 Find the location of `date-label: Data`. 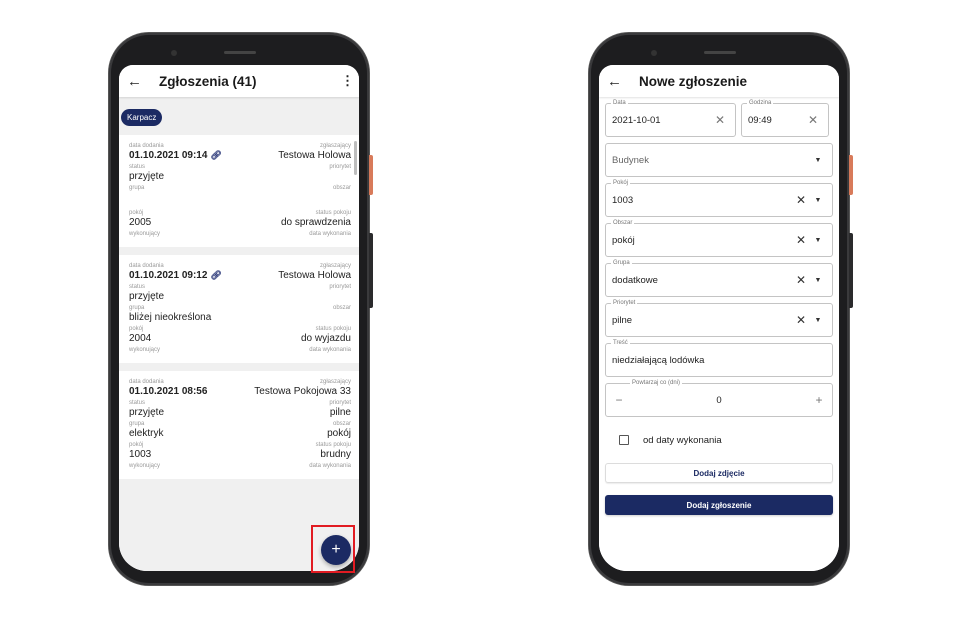

date-label: Data is located at coordinates (619, 103).